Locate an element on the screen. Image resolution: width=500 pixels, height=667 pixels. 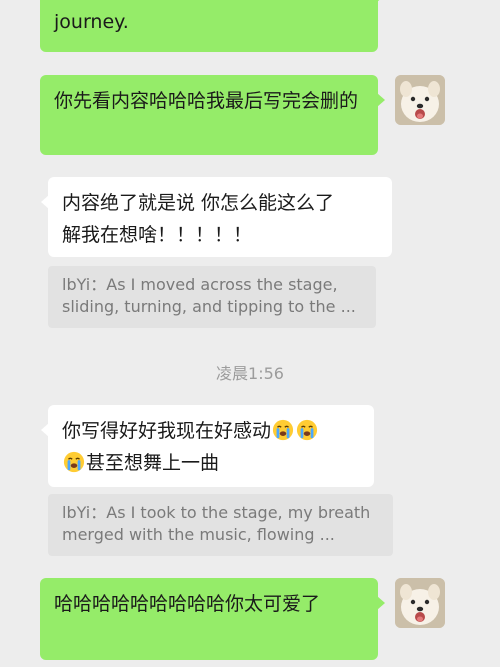
message-text: journey. is located at coordinates (91, 22).